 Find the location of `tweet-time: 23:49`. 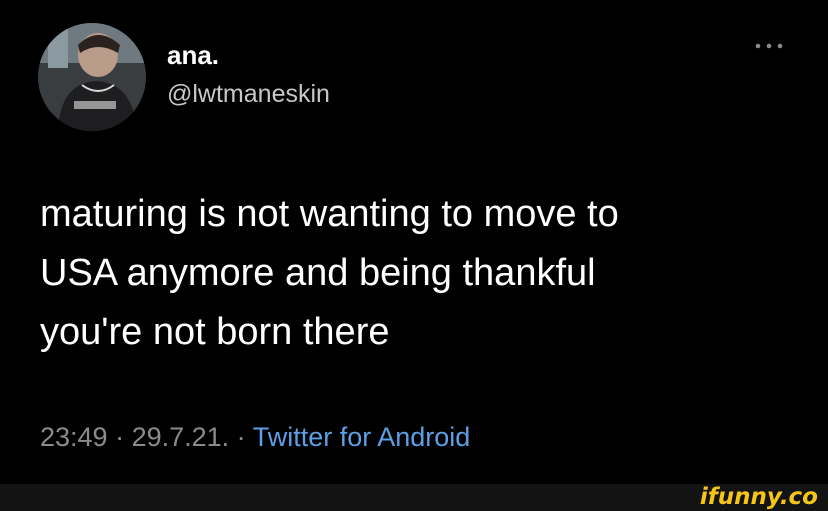

tweet-time: 23:49 is located at coordinates (74, 437).